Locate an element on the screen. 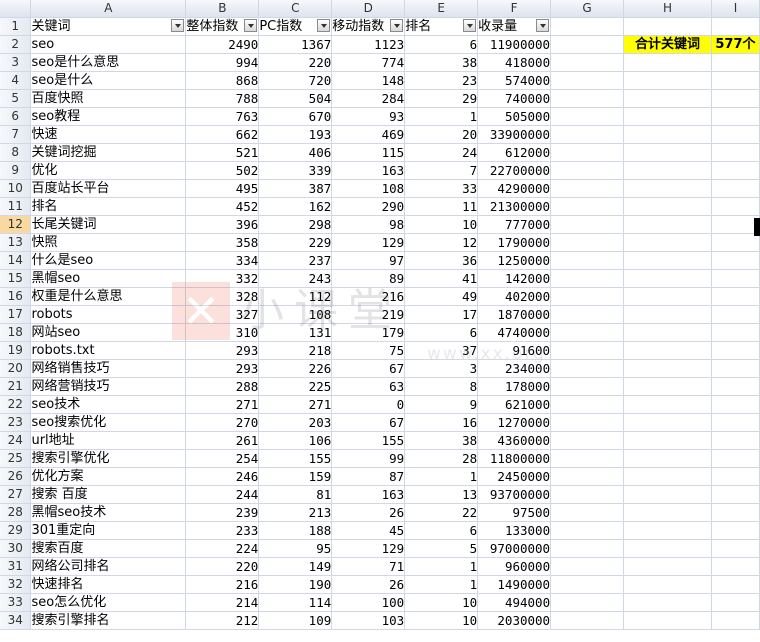  value-cell: 224 is located at coordinates (222, 548).